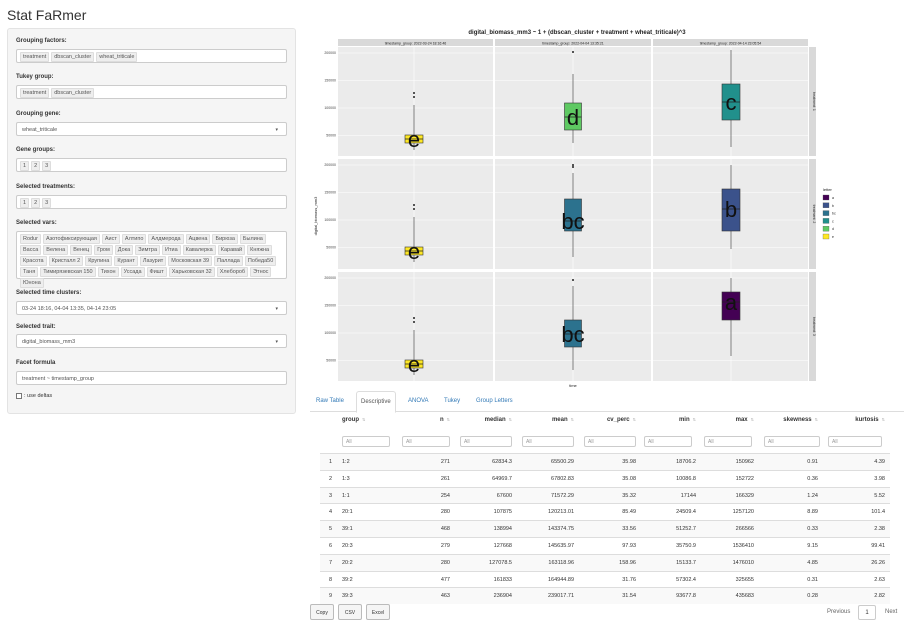 This screenshot has width=910, height=623. Describe the element at coordinates (156, 271) in the screenshot. I see `tag: Фишт` at that location.